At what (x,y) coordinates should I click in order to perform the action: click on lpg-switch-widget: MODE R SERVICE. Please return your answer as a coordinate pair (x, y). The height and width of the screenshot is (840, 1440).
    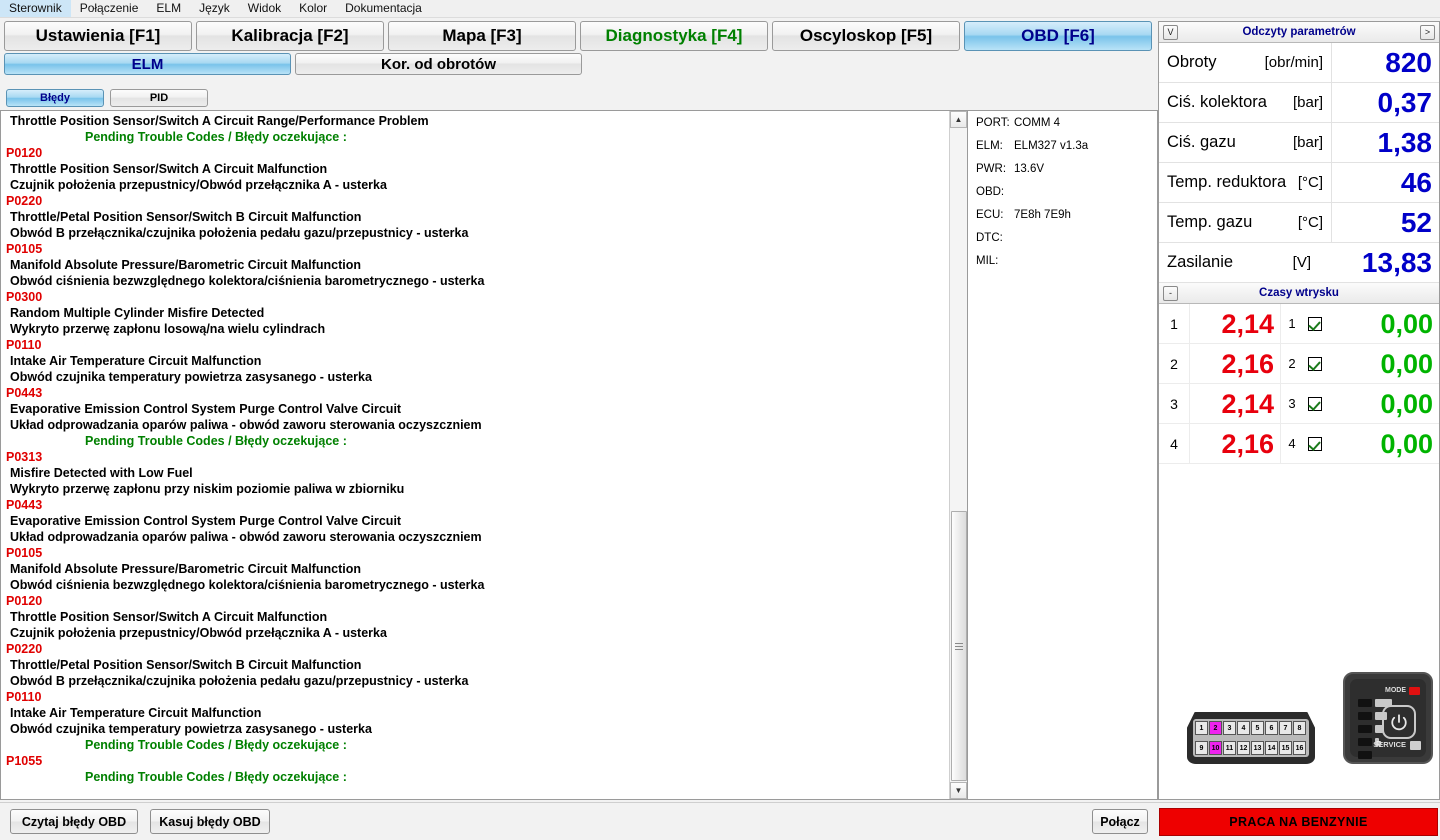
    Looking at the image, I should click on (1388, 718).